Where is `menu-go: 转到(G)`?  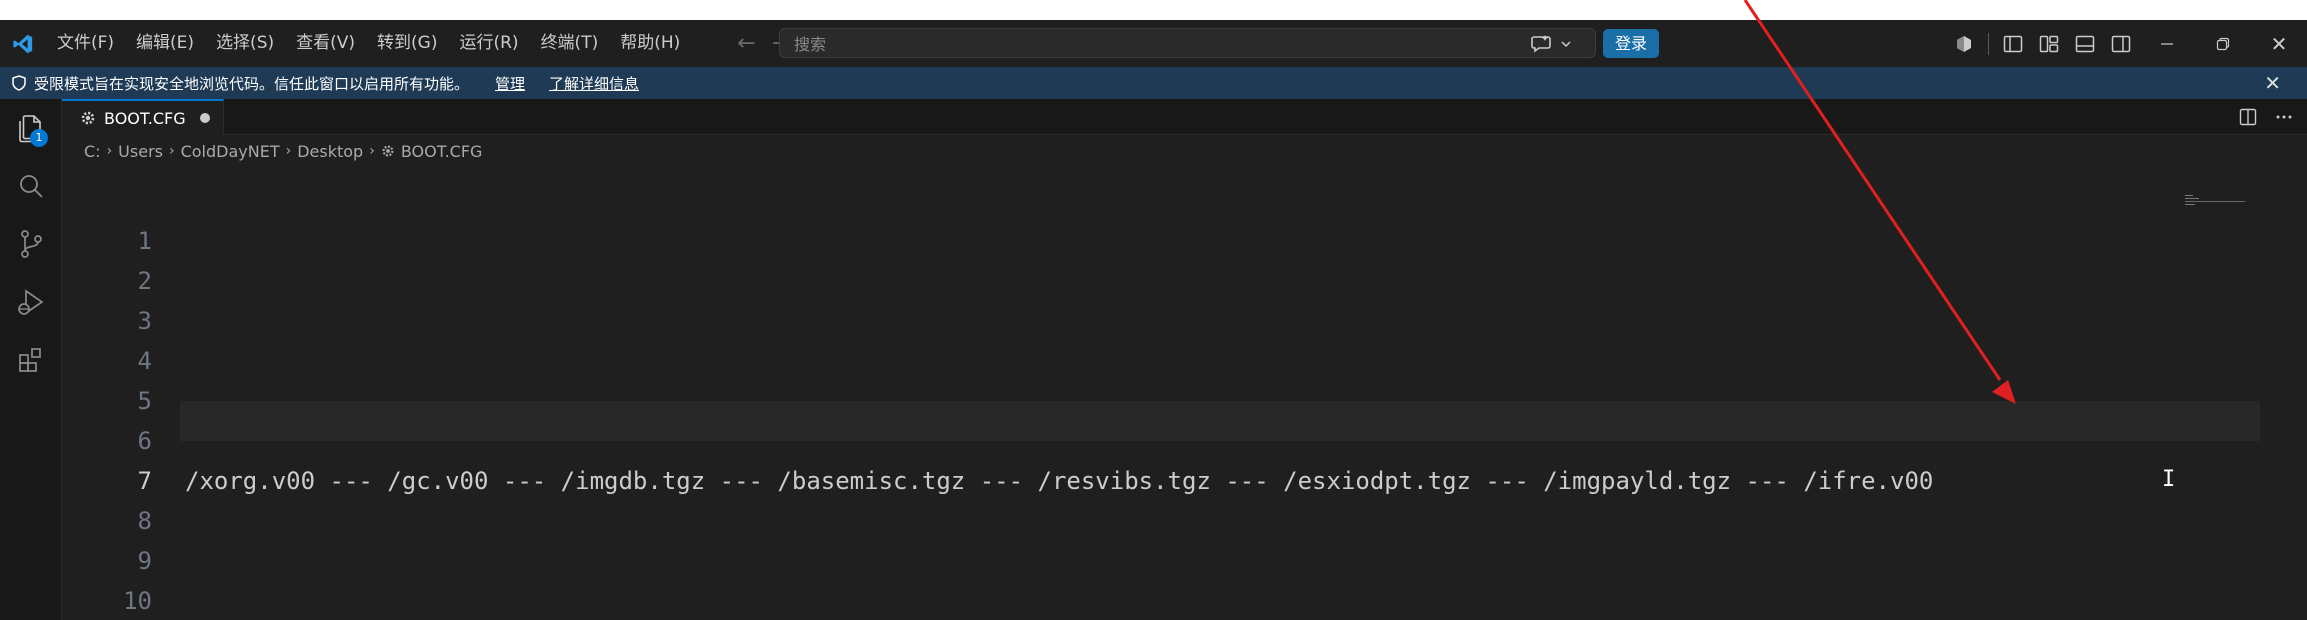 menu-go: 转到(G) is located at coordinates (407, 43).